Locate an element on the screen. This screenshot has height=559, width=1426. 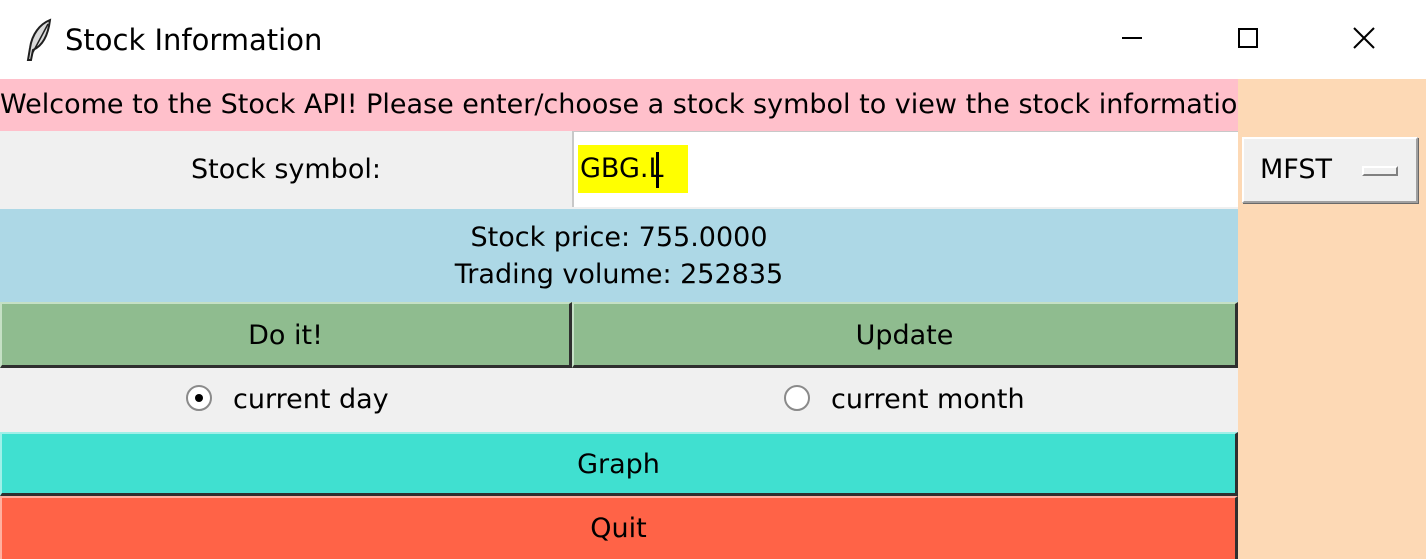
graph-button: Graph is located at coordinates (619, 464).